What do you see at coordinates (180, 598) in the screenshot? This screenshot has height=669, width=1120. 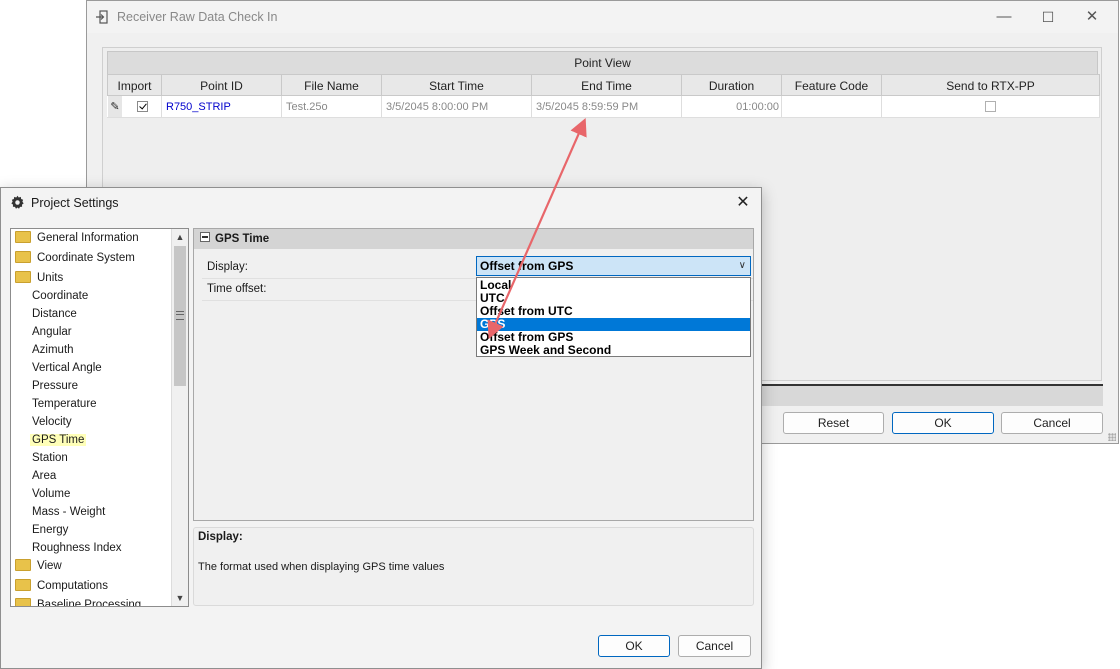 I see `scroll-down-icon: ▼` at bounding box center [180, 598].